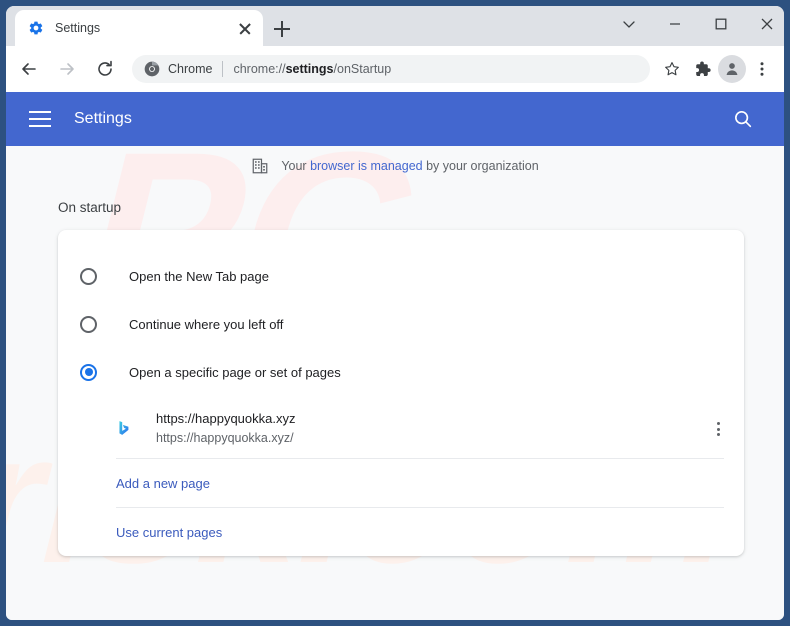 The height and width of the screenshot is (626, 790). I want to click on startup-page-title: https://happyquokka.xyz, so click(226, 418).